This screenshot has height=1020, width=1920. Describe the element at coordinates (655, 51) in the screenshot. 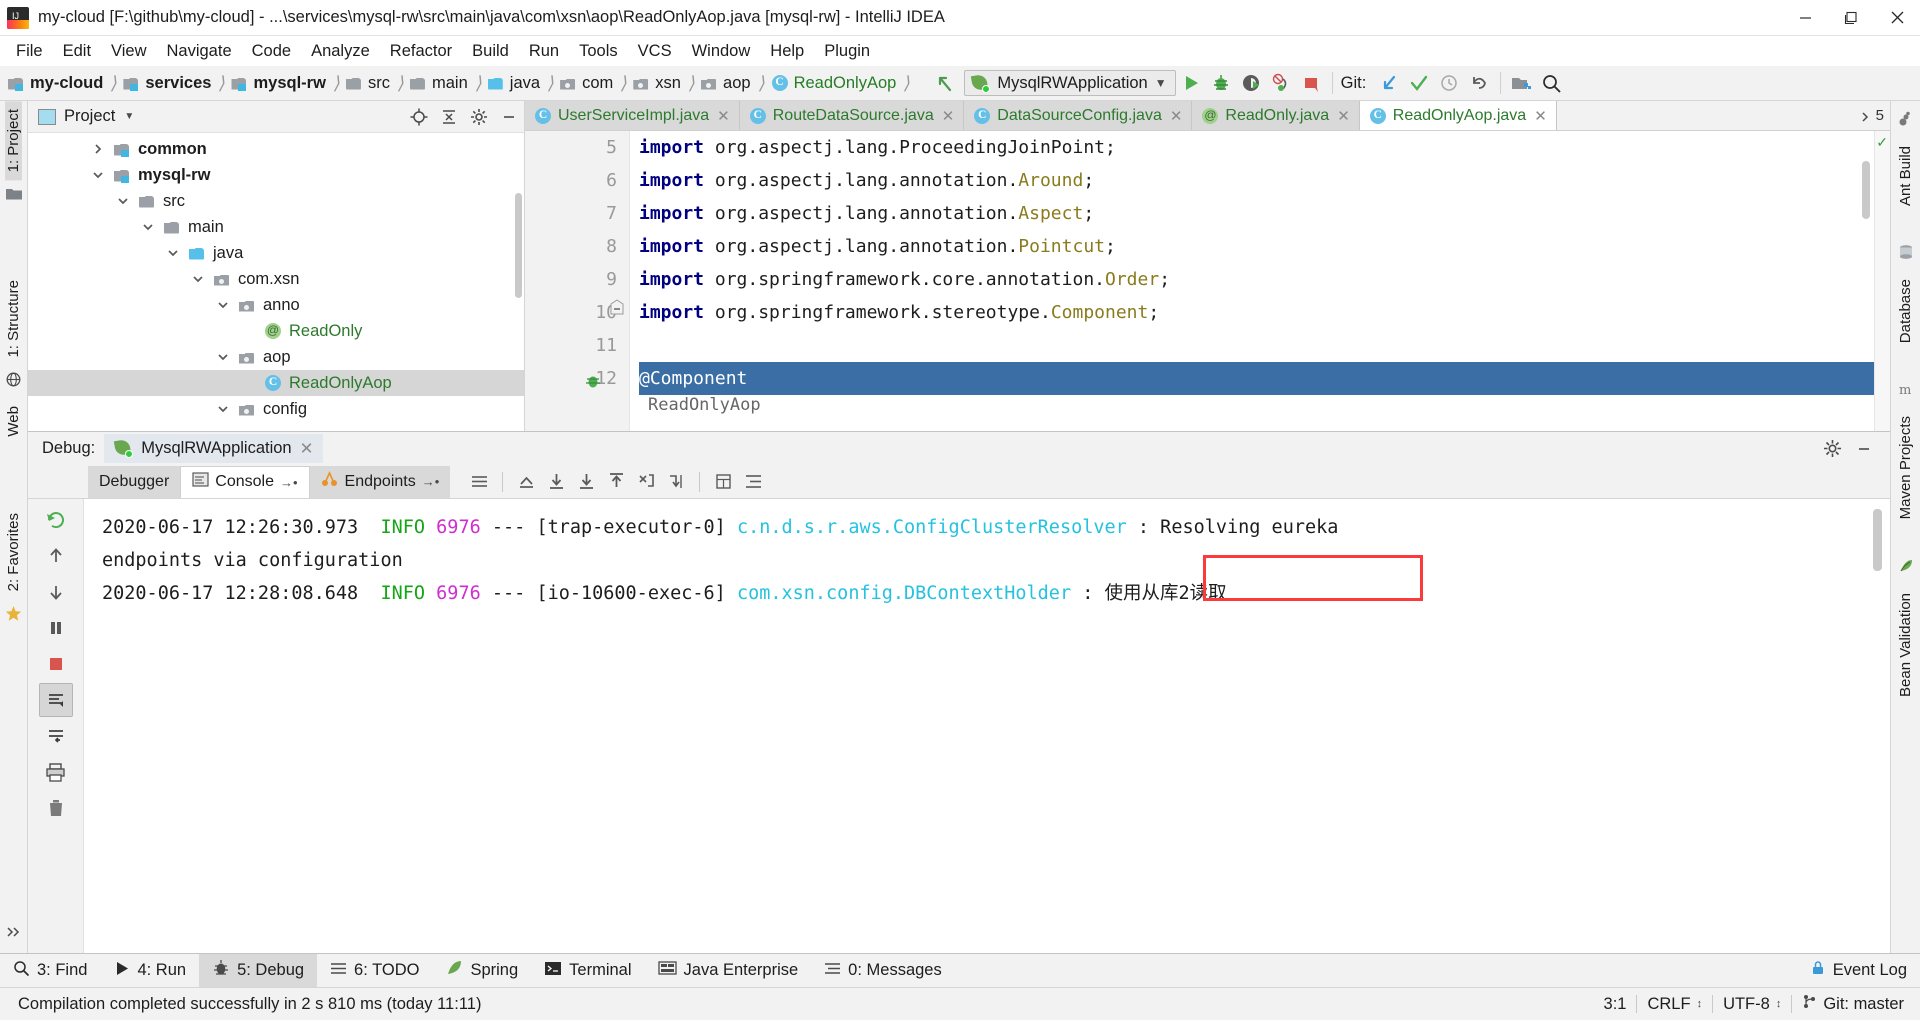

I see `menu-item-vcs: VCS` at that location.